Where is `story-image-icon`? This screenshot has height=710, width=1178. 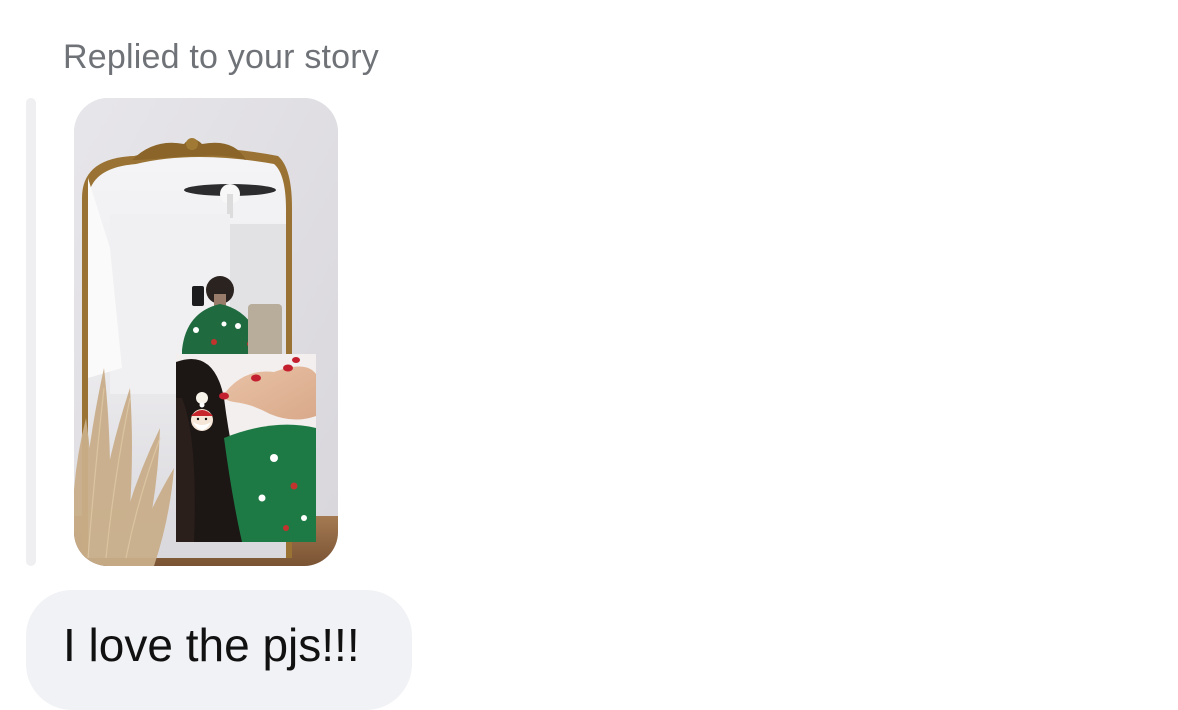 story-image-icon is located at coordinates (206, 332).